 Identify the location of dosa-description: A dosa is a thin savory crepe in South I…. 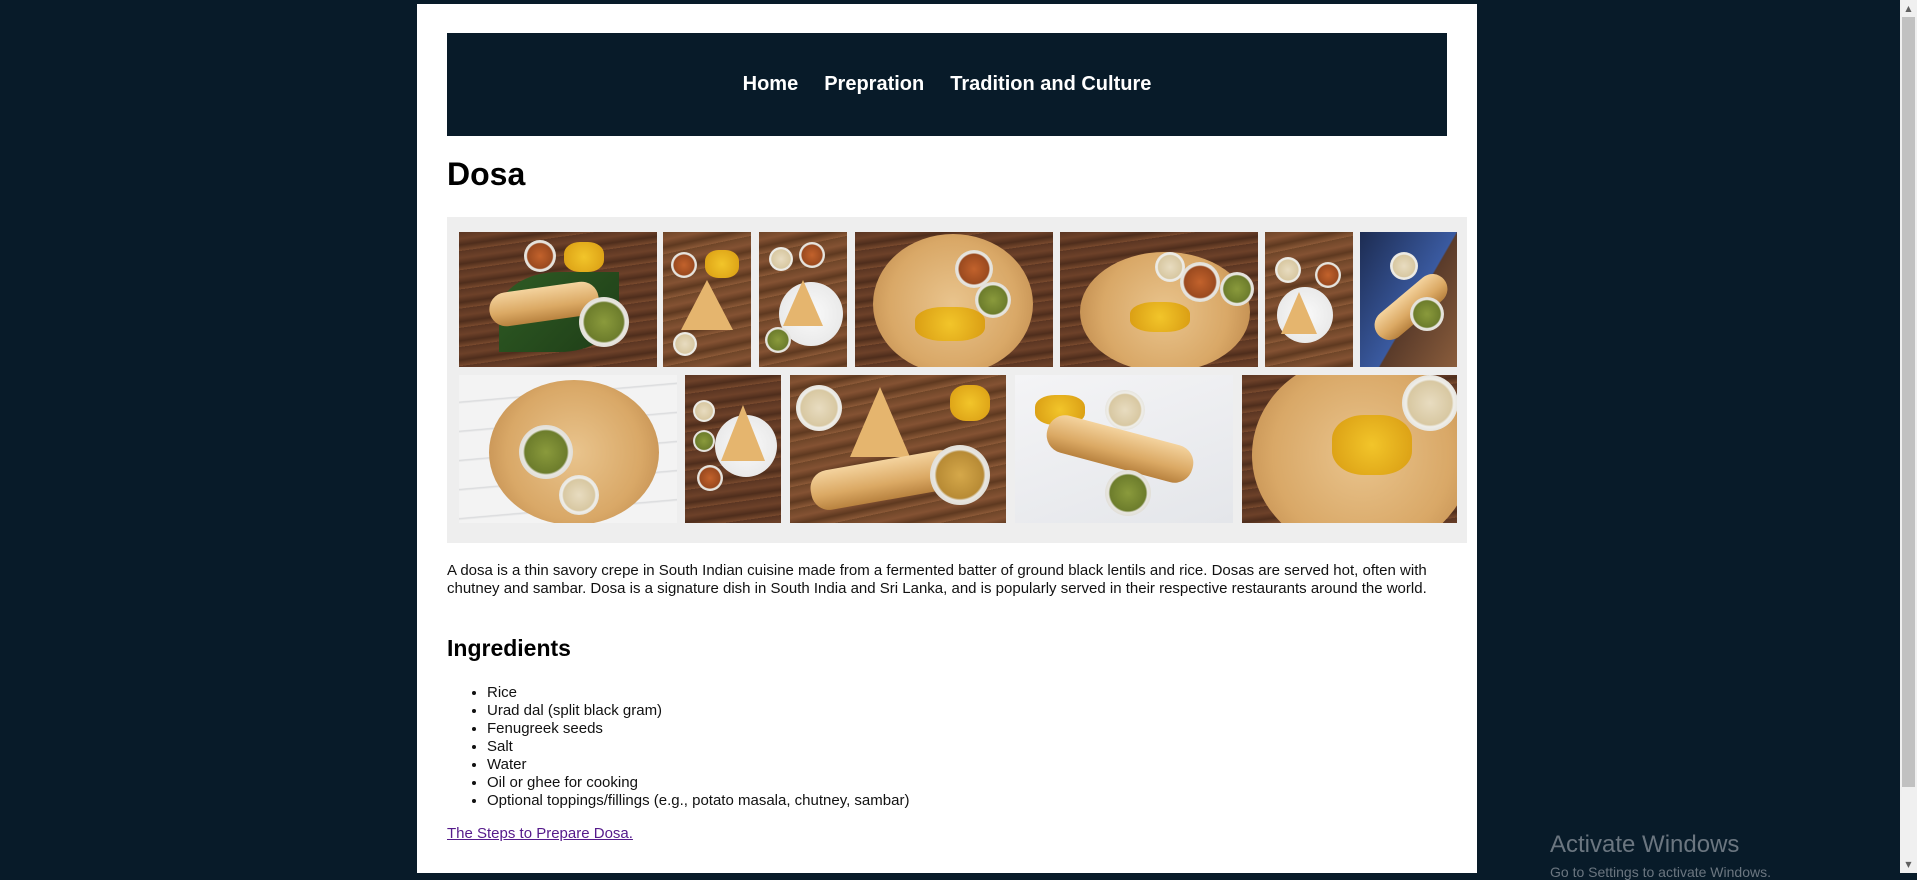
(937, 579).